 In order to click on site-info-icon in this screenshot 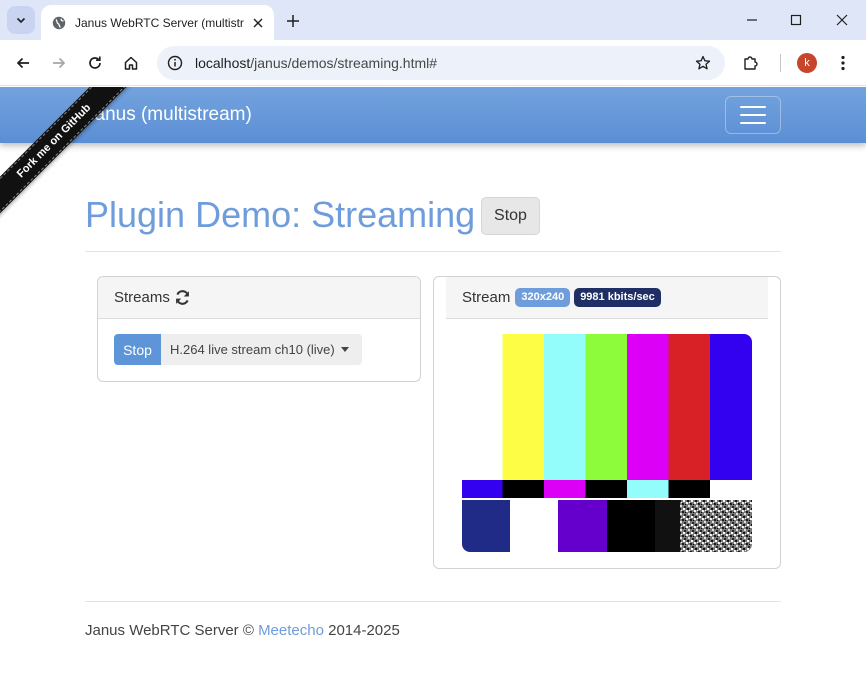, I will do `click(175, 63)`.